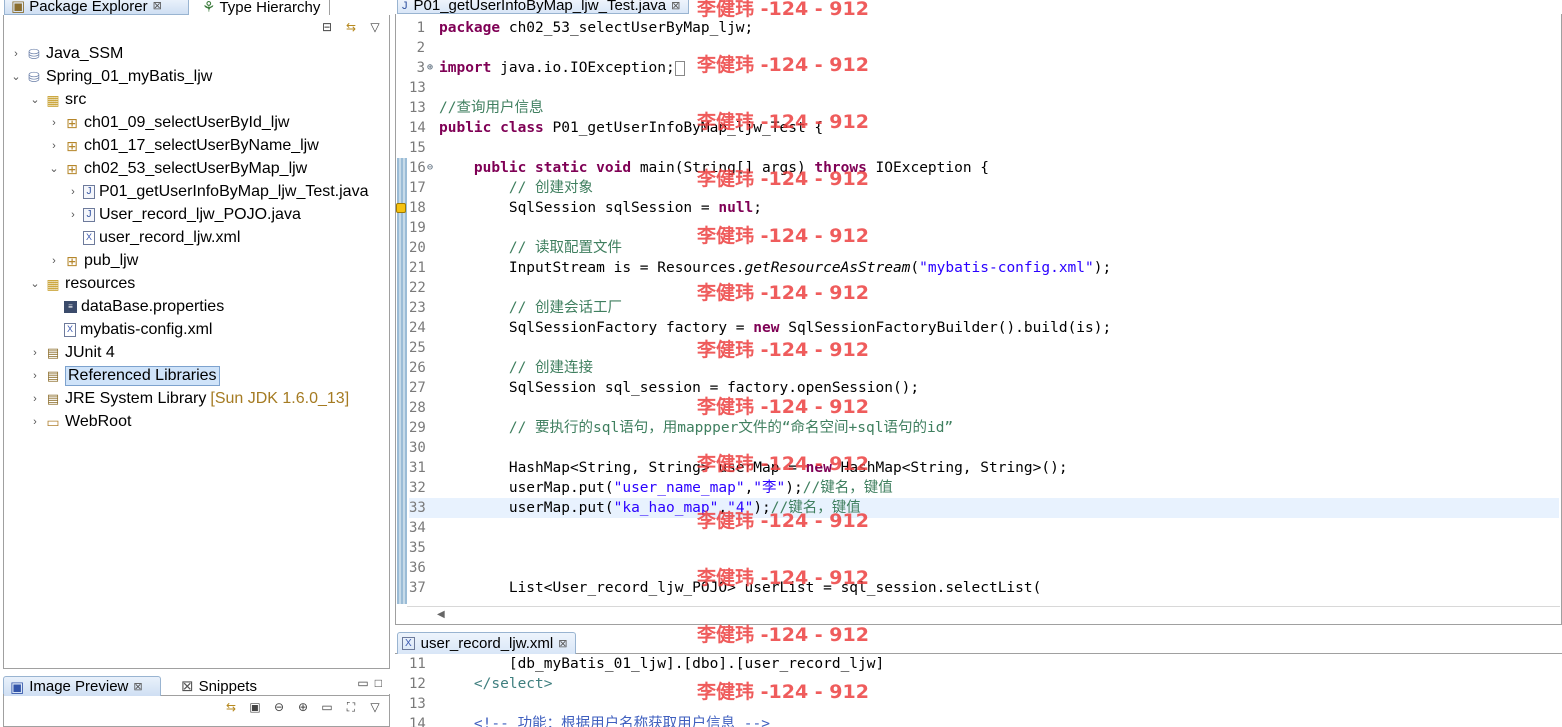  I want to click on tree-item-webroot: › ▭ WebRoot, so click(195, 421).